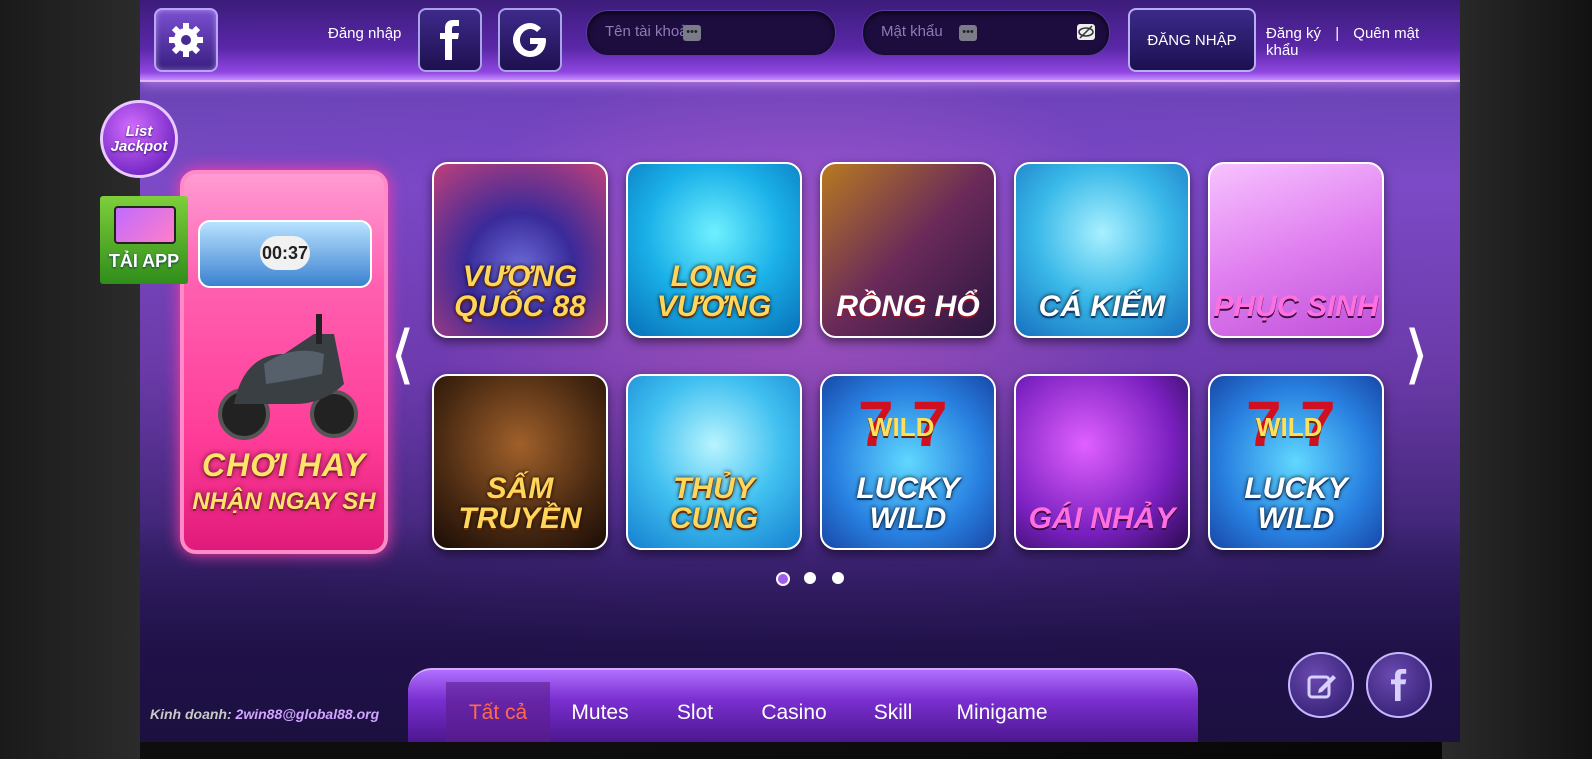 The image size is (1592, 759). I want to click on game-title: GÁI NHẢY, so click(1102, 518).